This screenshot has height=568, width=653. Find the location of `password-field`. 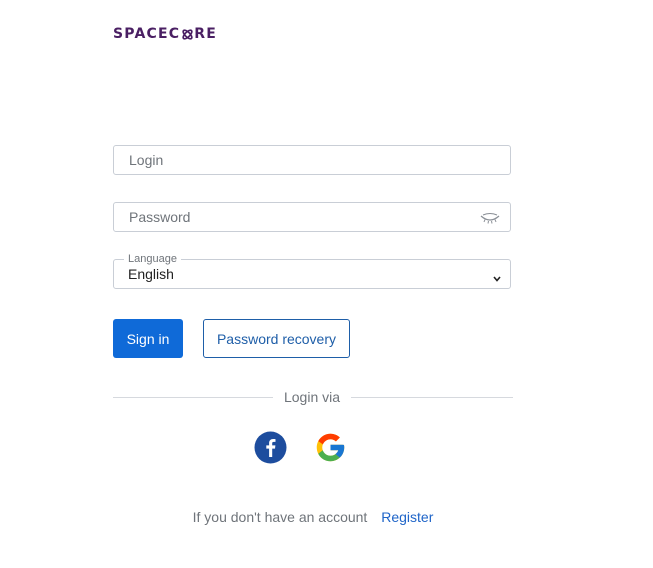

password-field is located at coordinates (312, 217).